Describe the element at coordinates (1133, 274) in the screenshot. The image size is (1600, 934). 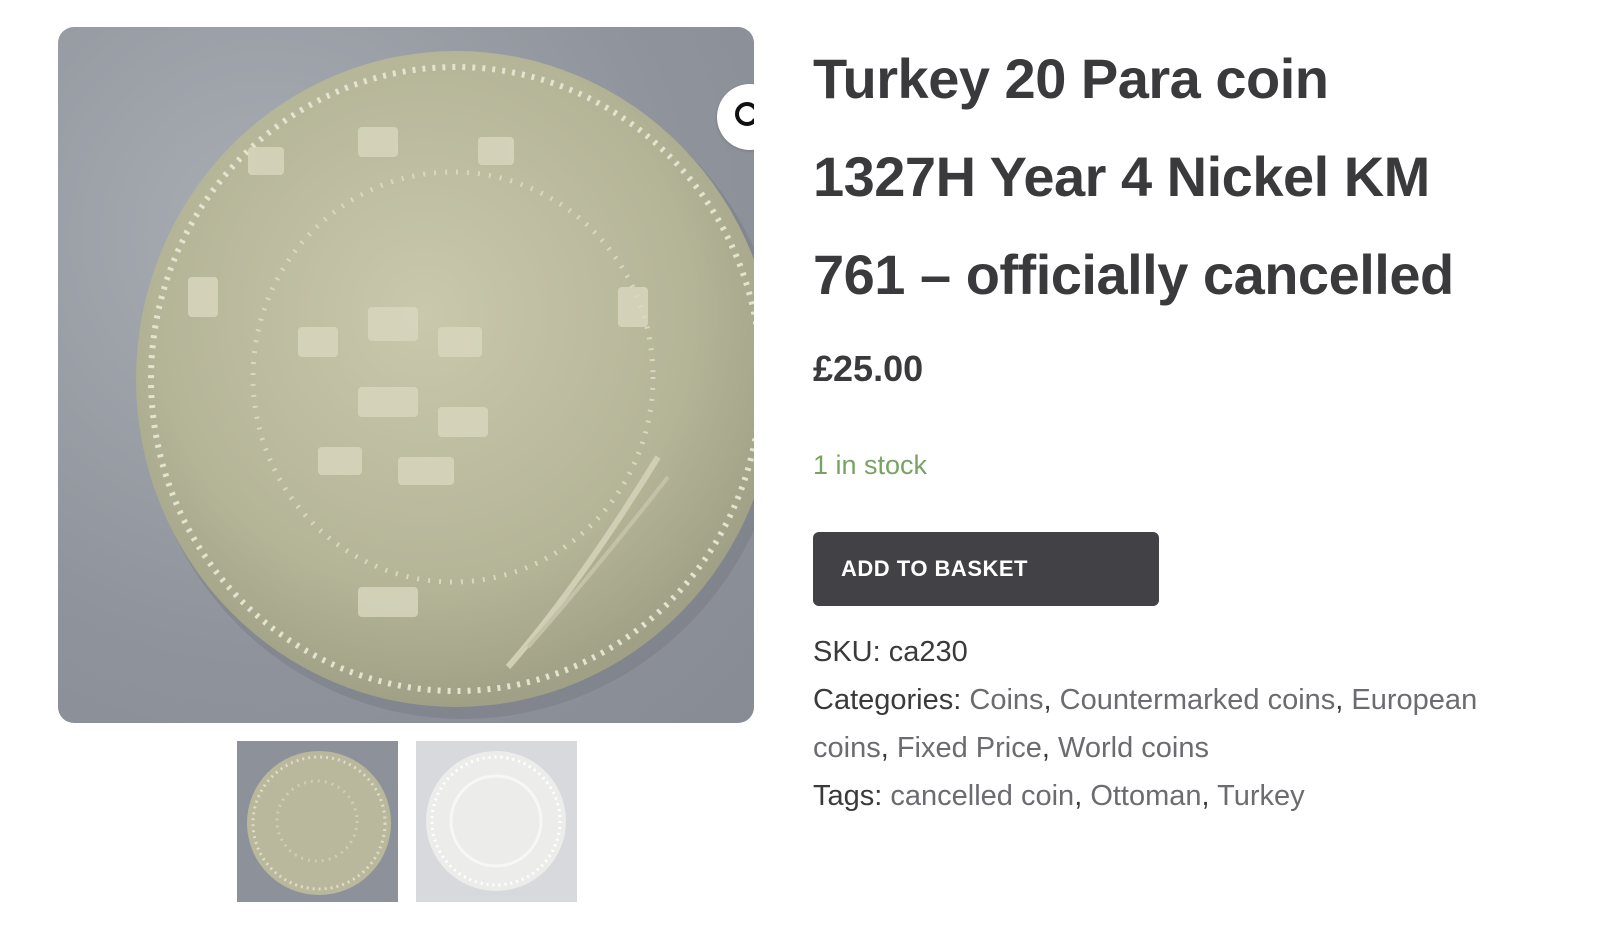
I see `product-title-line: 761 – officially cancelled` at that location.